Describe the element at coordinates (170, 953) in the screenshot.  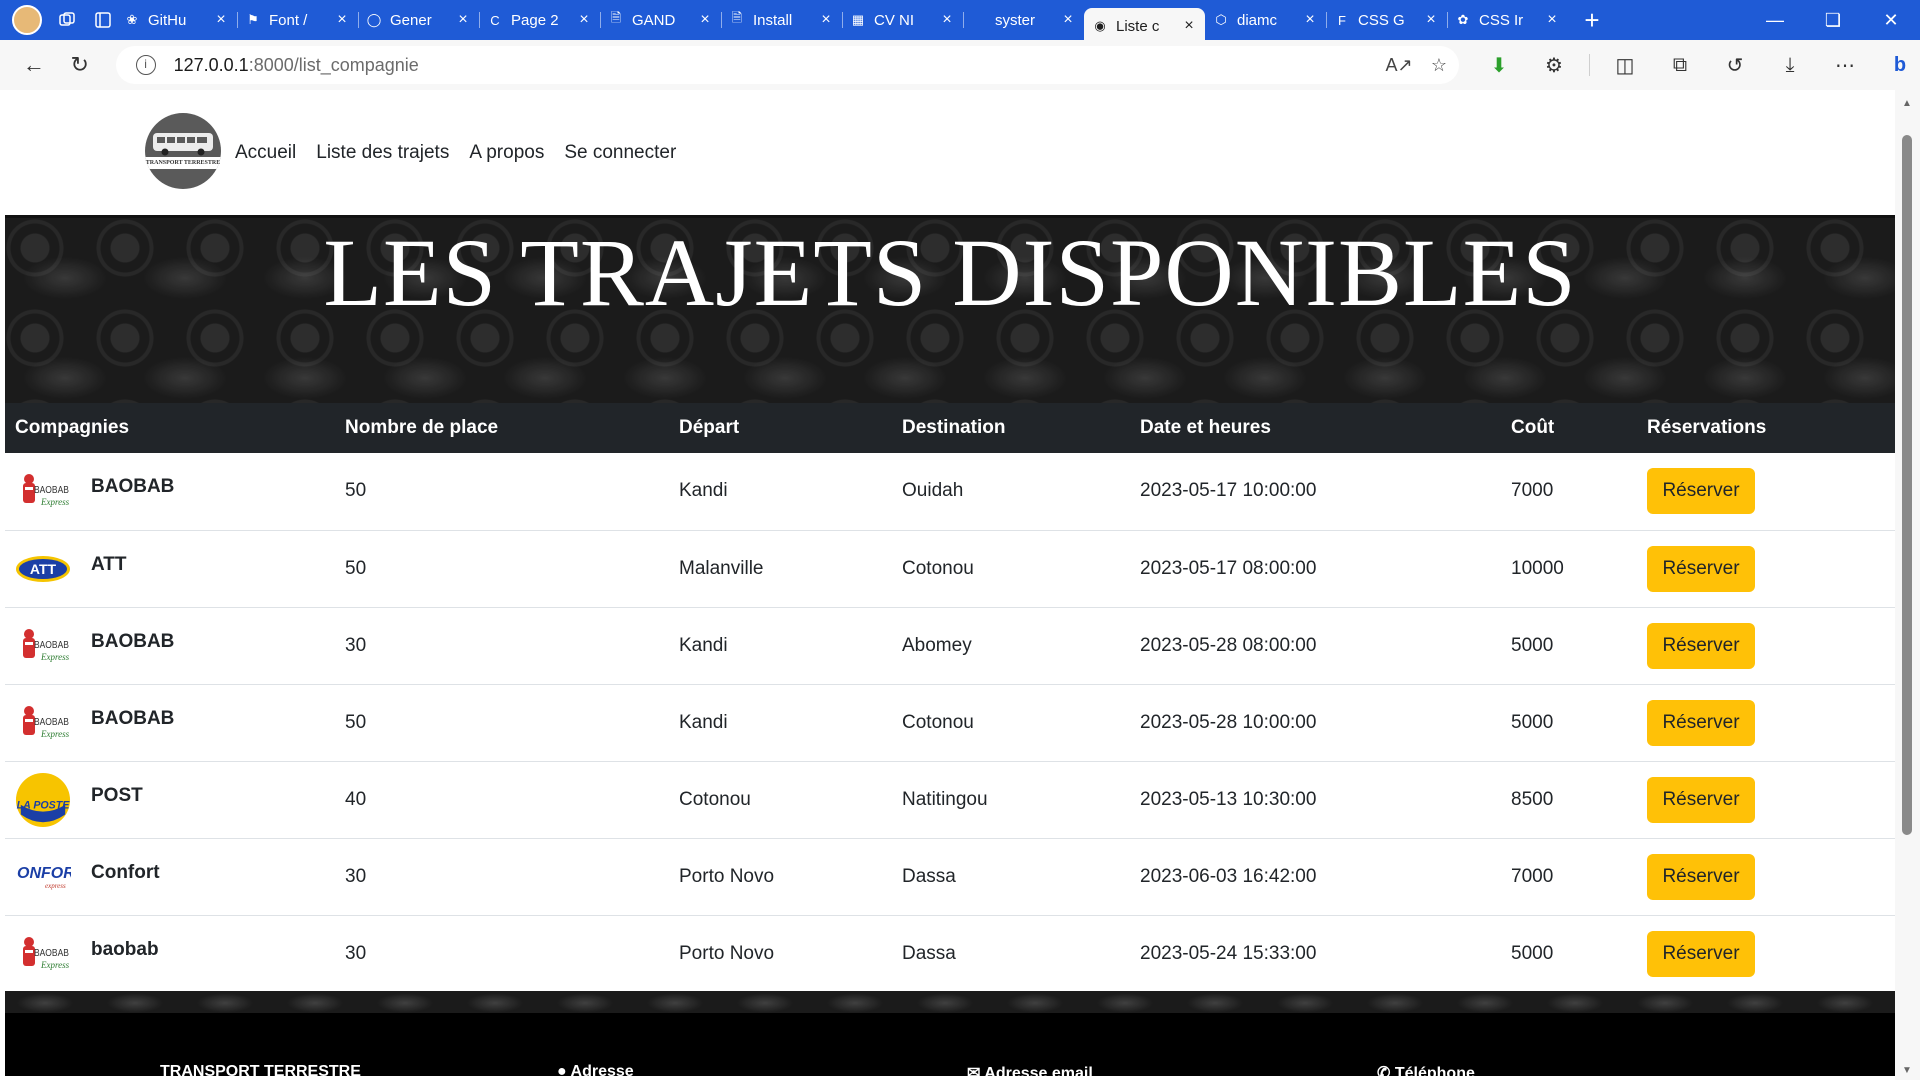
I see `cell-company: BAOBAB Express baobab` at that location.